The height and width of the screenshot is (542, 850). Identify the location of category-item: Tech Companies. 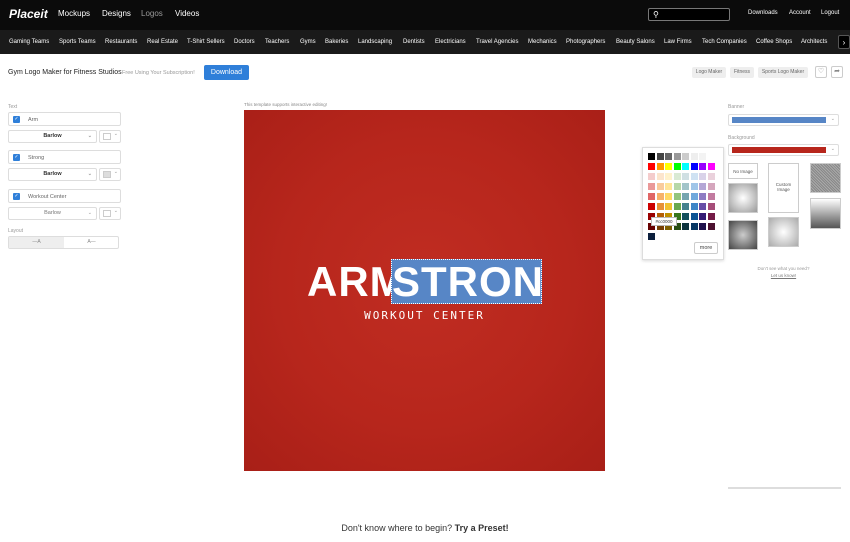
(724, 42).